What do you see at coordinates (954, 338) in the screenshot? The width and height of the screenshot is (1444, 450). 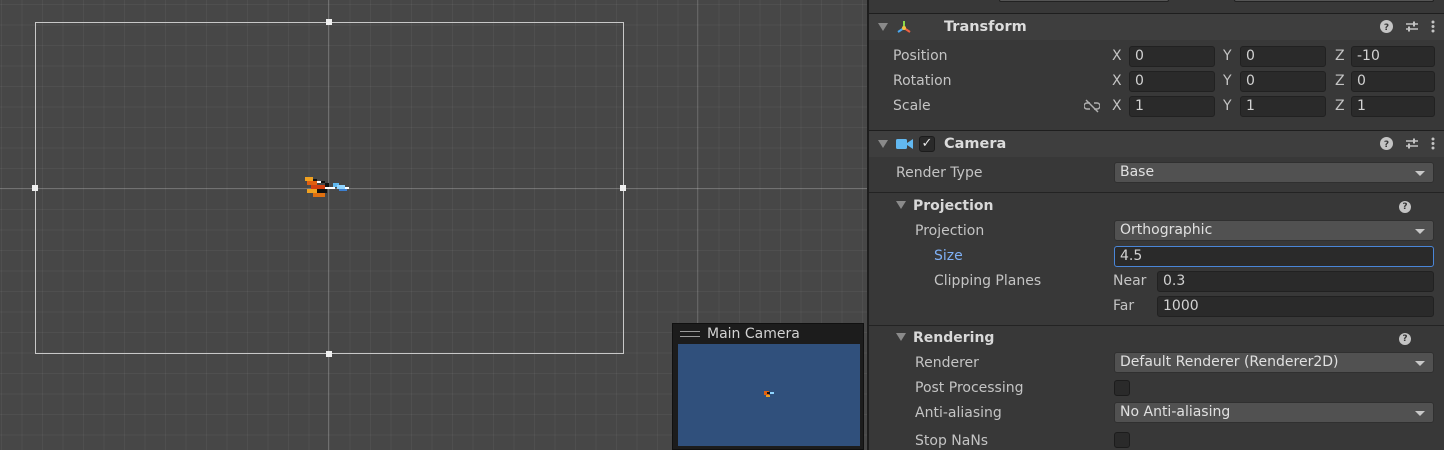 I see `rendering-section-title: Rendering` at bounding box center [954, 338].